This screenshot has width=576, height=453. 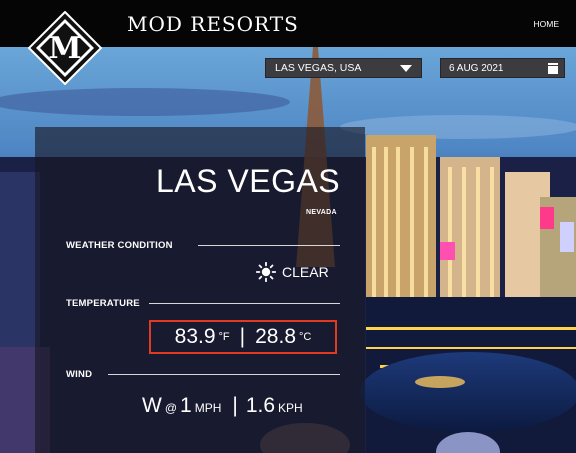 I want to click on temperature-readout: 83.9 °F | 28.8 °C, so click(x=243, y=337).